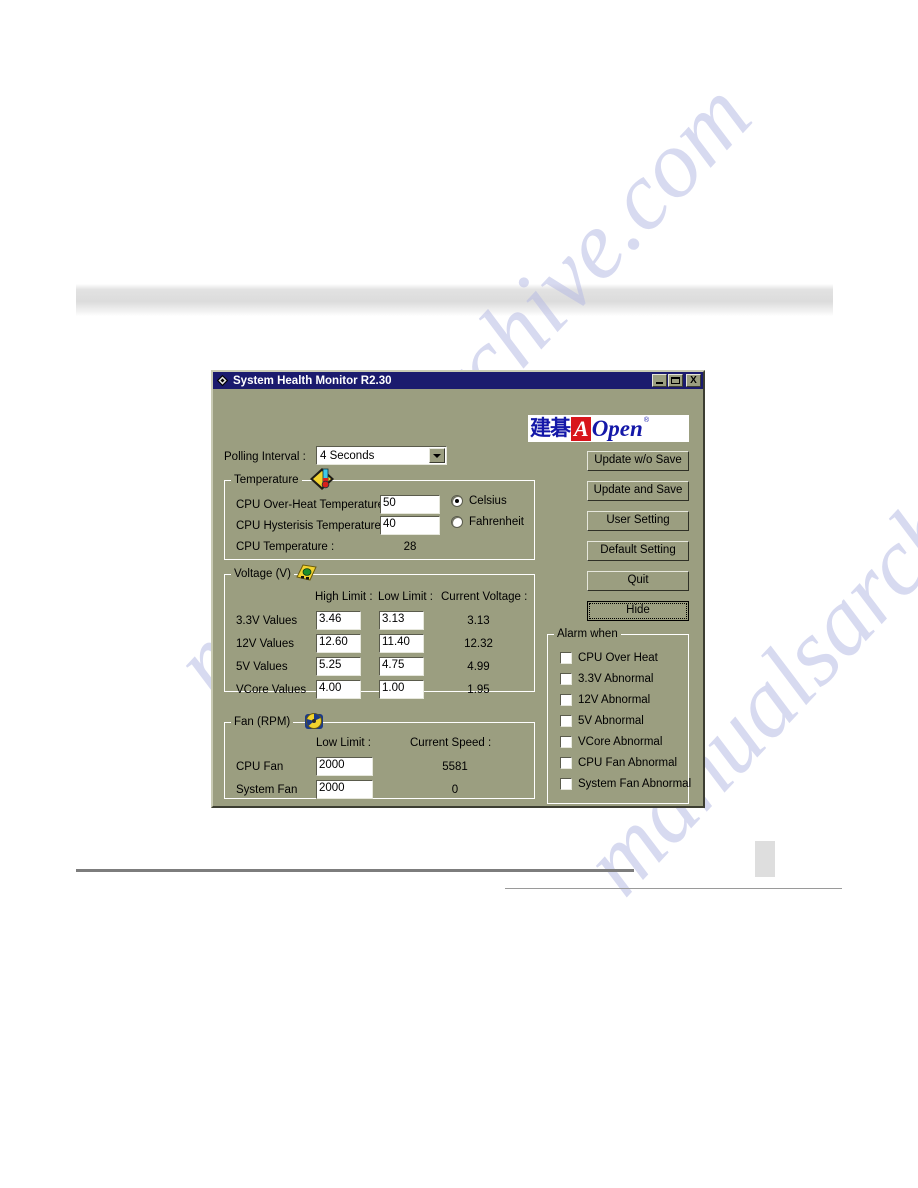  What do you see at coordinates (262, 722) in the screenshot?
I see `fan-group-legend: Fan (RPM)` at bounding box center [262, 722].